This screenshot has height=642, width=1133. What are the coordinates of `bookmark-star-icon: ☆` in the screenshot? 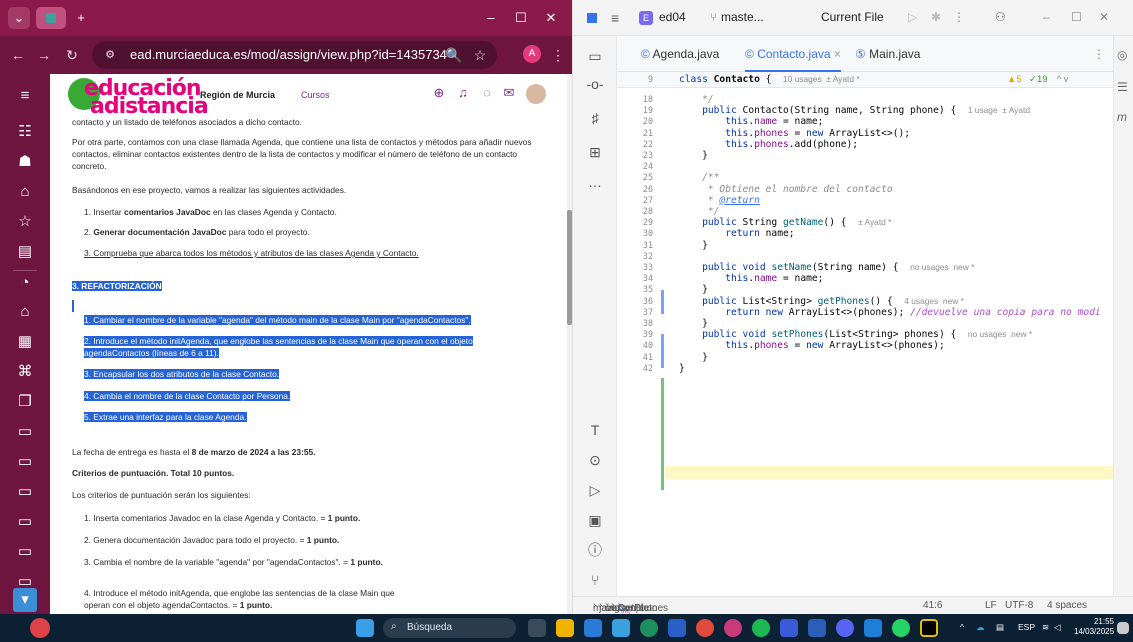 It's located at (480, 55).